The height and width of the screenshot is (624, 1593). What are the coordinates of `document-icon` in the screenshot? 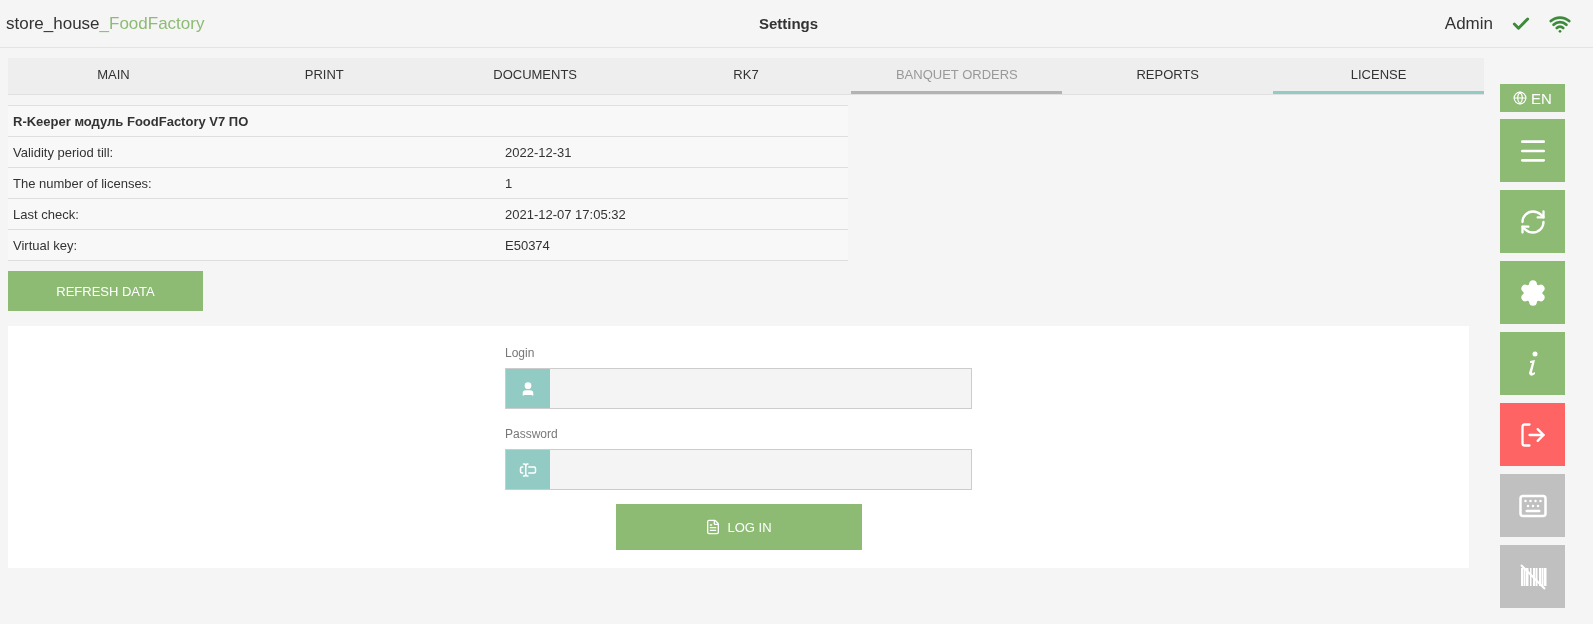 It's located at (713, 527).